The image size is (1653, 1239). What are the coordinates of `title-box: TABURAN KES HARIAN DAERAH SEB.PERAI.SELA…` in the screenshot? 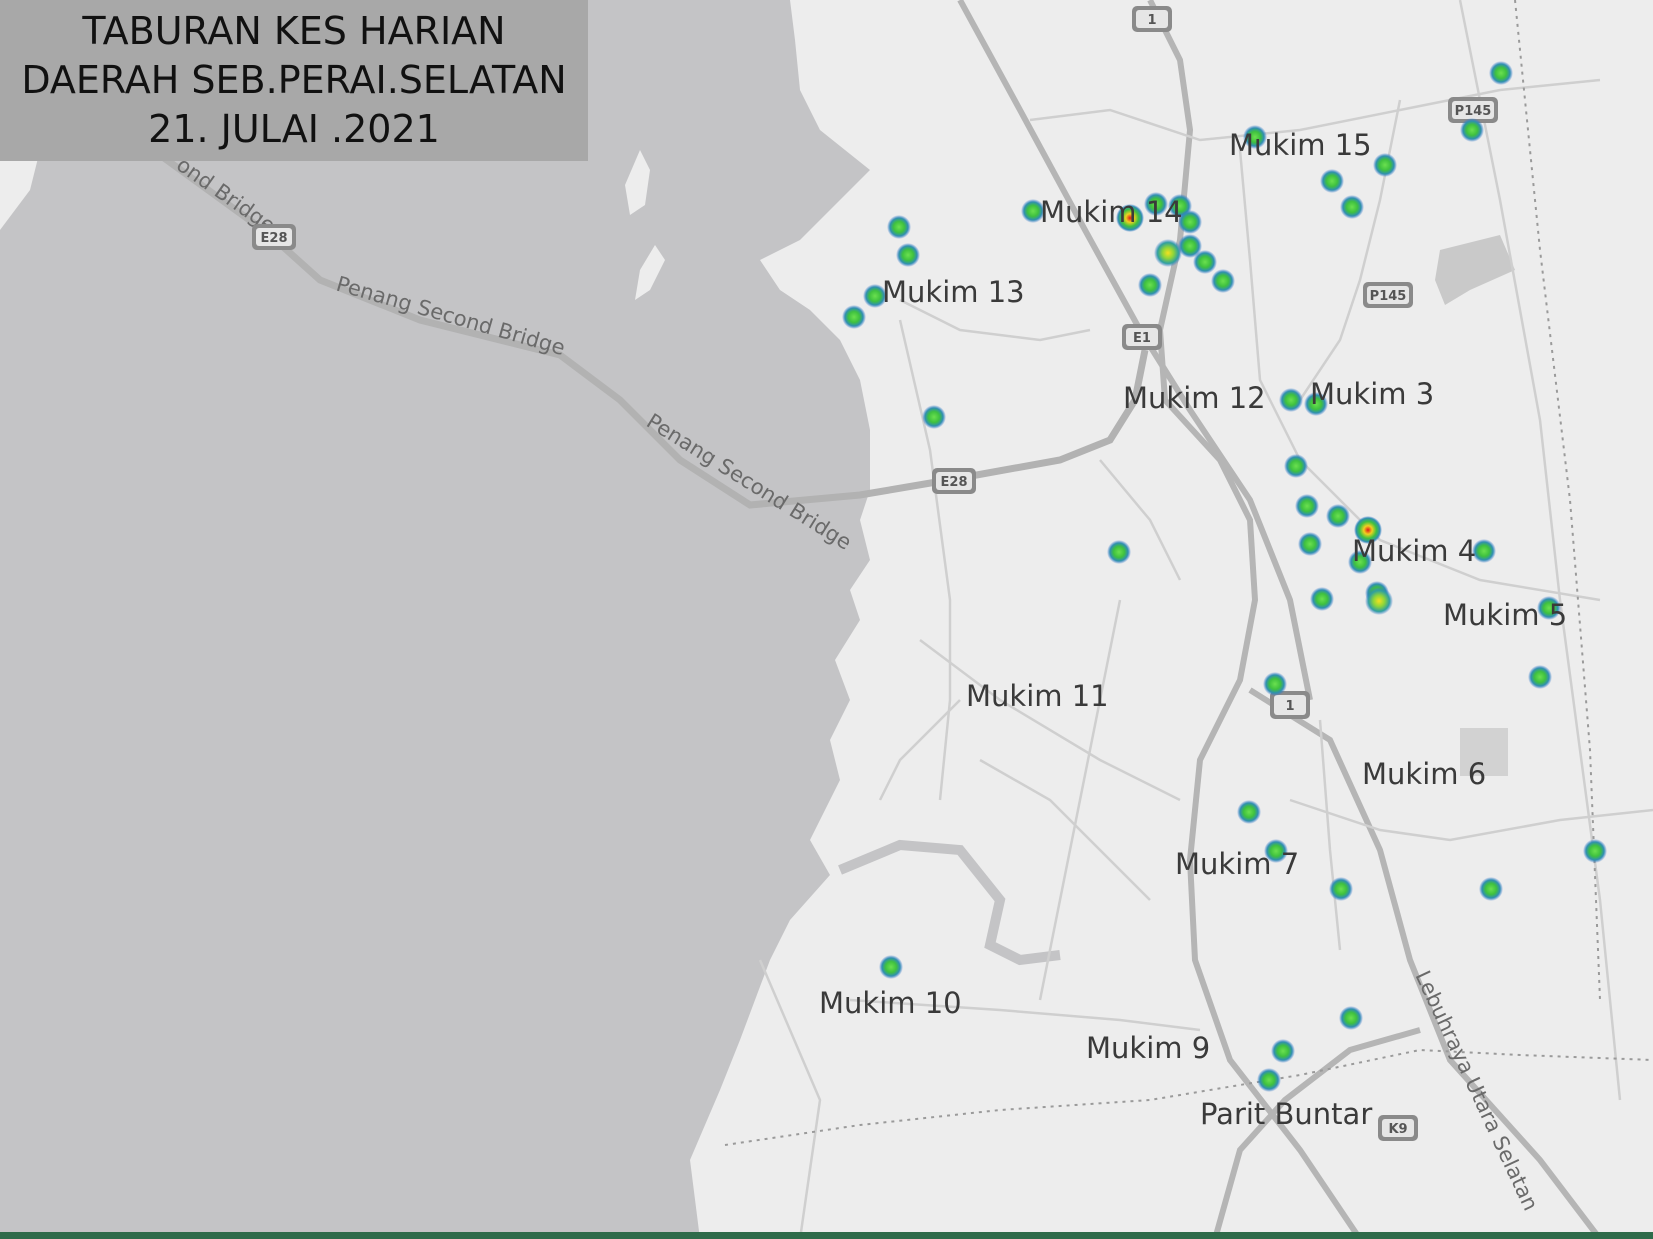 It's located at (294, 80).